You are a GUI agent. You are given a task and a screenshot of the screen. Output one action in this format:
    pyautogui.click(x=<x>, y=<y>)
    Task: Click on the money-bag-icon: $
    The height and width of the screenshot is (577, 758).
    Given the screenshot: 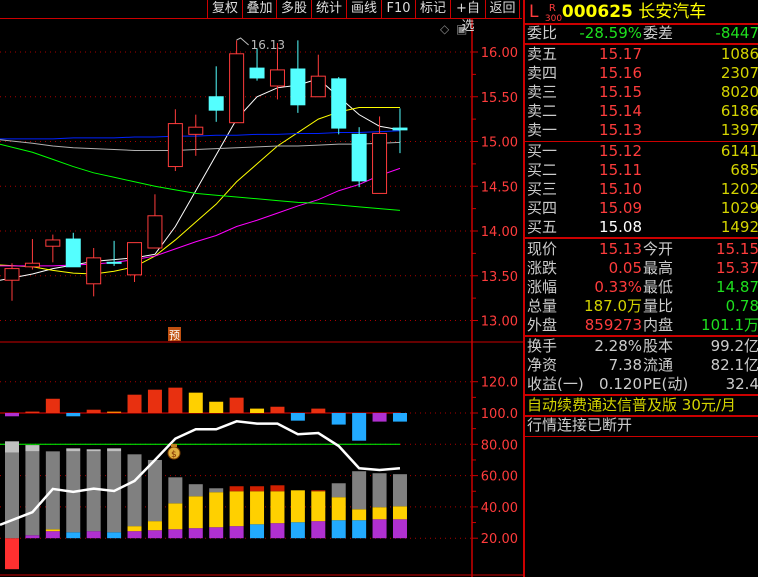 What is the action you would take?
    pyautogui.click(x=174, y=452)
    